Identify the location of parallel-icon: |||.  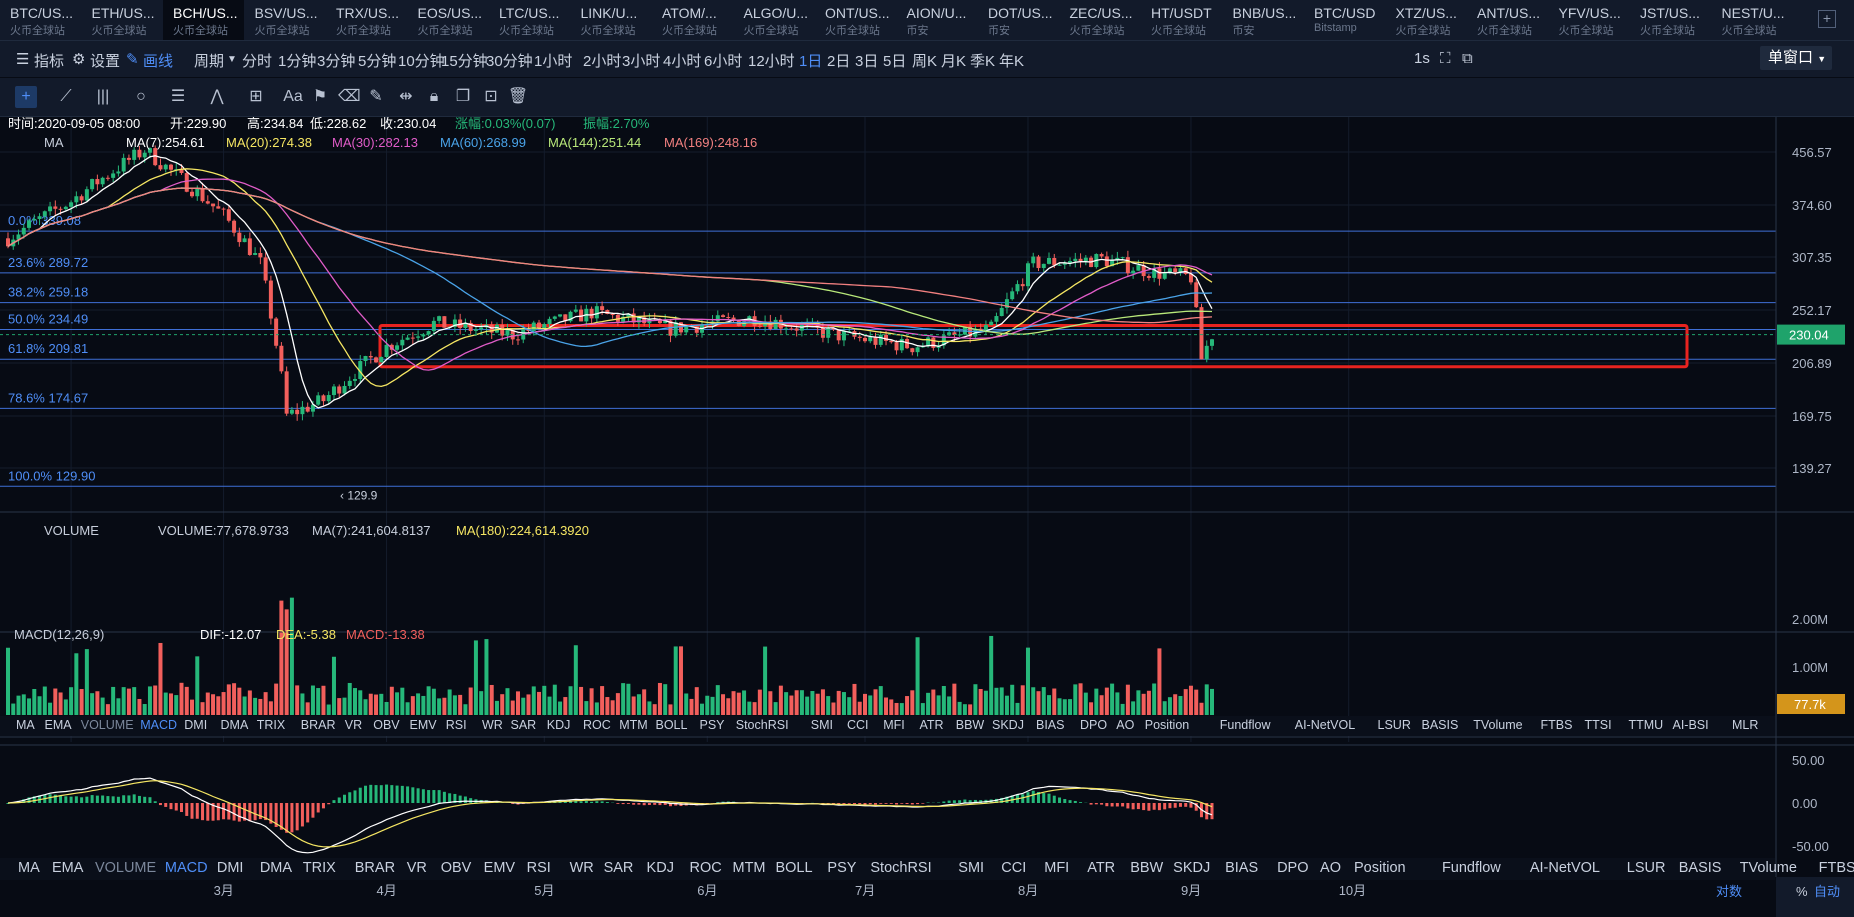
(103, 97).